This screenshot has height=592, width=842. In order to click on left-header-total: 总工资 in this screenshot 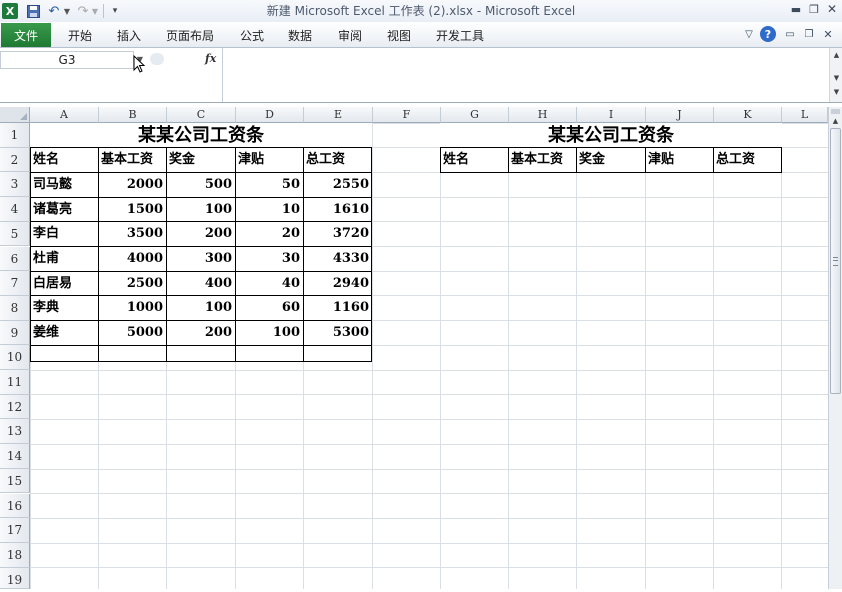, I will do `click(337, 159)`.